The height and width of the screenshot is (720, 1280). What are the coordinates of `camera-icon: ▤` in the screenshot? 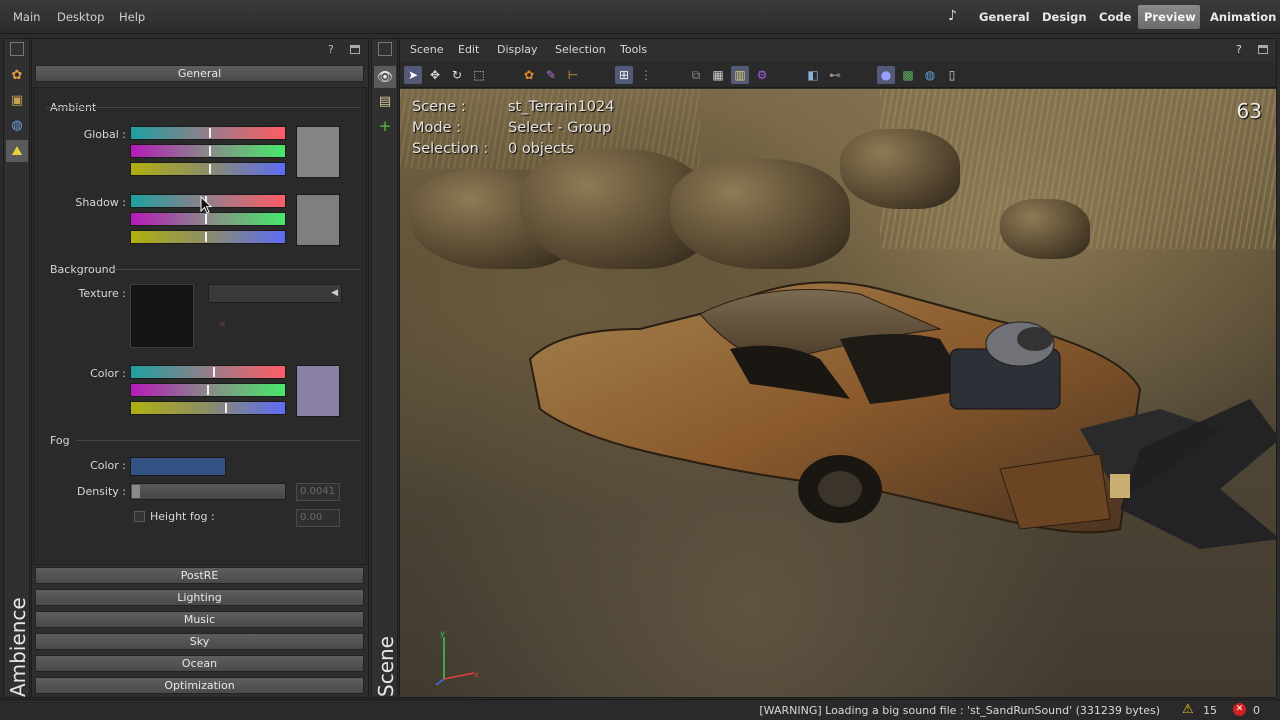 It's located at (385, 101).